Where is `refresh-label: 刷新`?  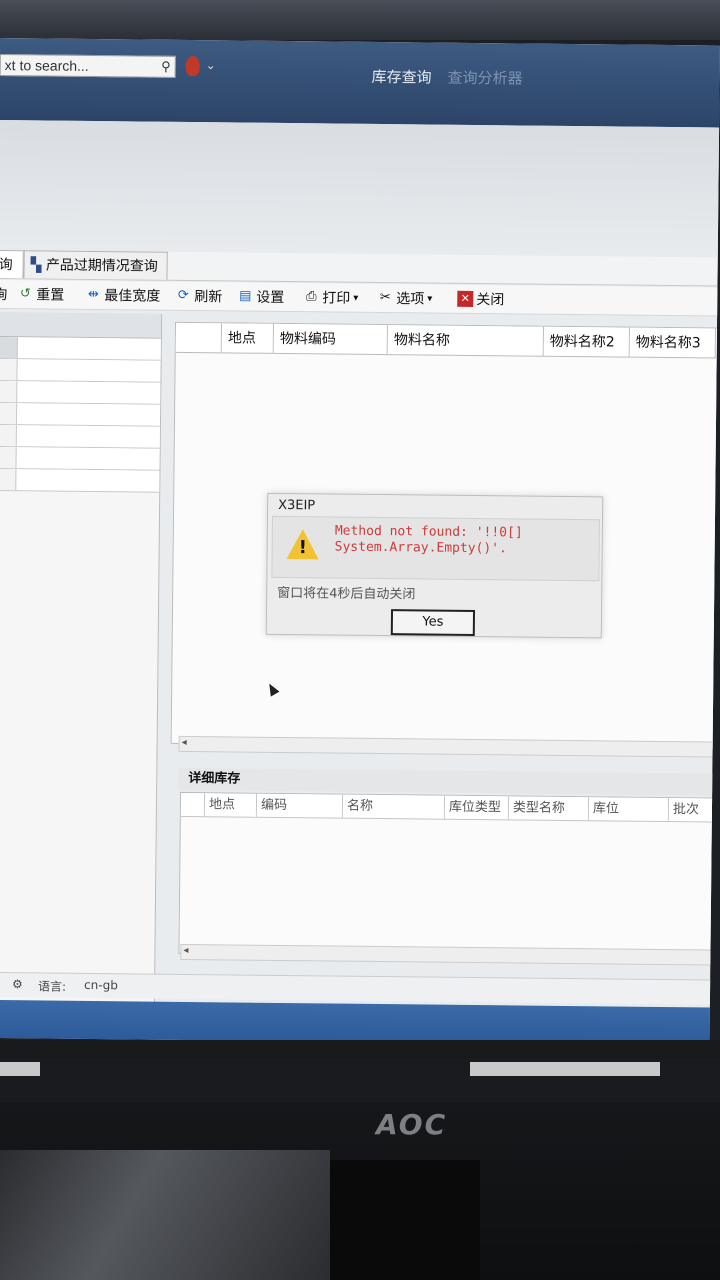 refresh-label: 刷新 is located at coordinates (208, 297).